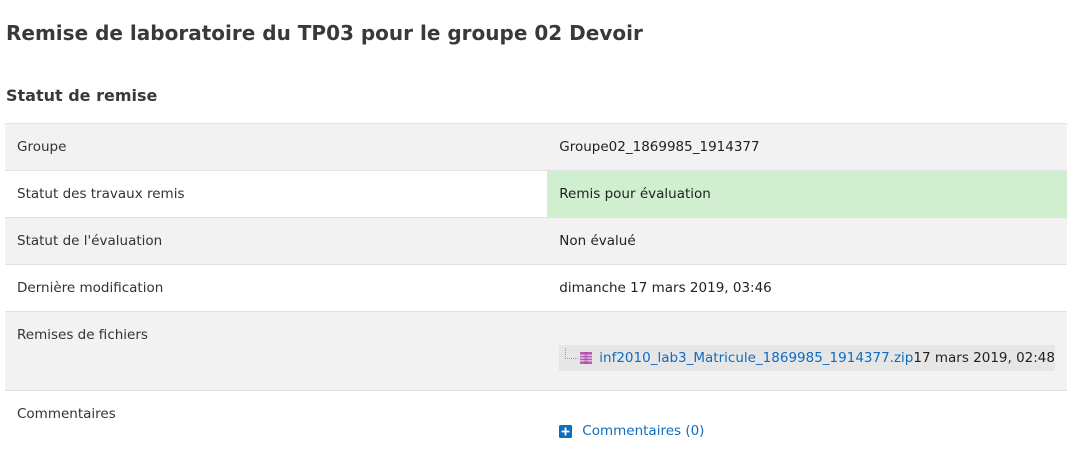  Describe the element at coordinates (82, 95) in the screenshot. I see `section-title: Statut de remise` at that location.